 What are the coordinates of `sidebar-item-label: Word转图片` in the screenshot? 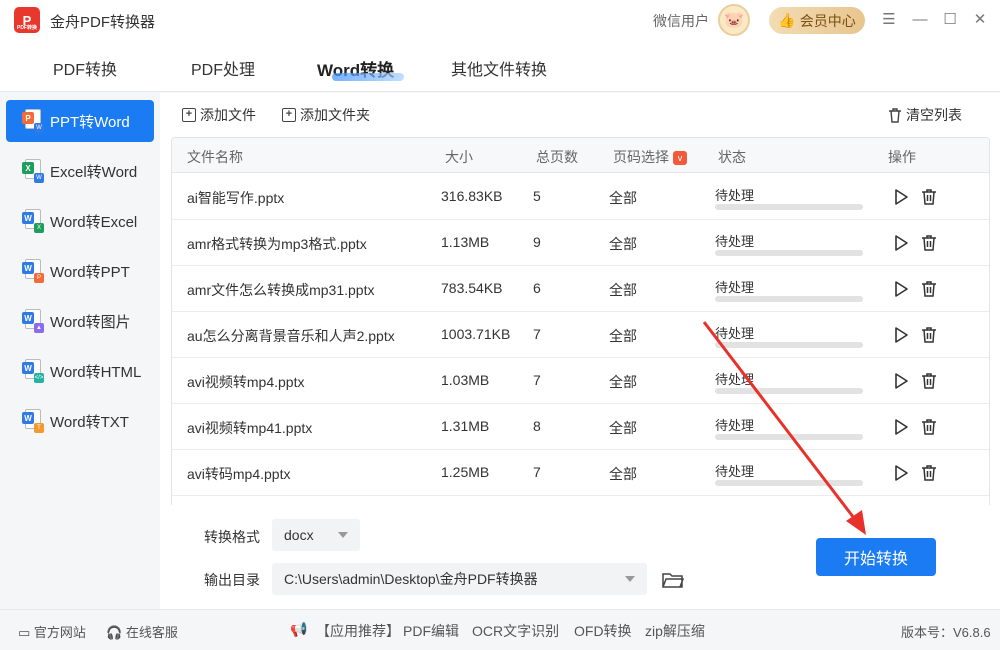 It's located at (90, 322).